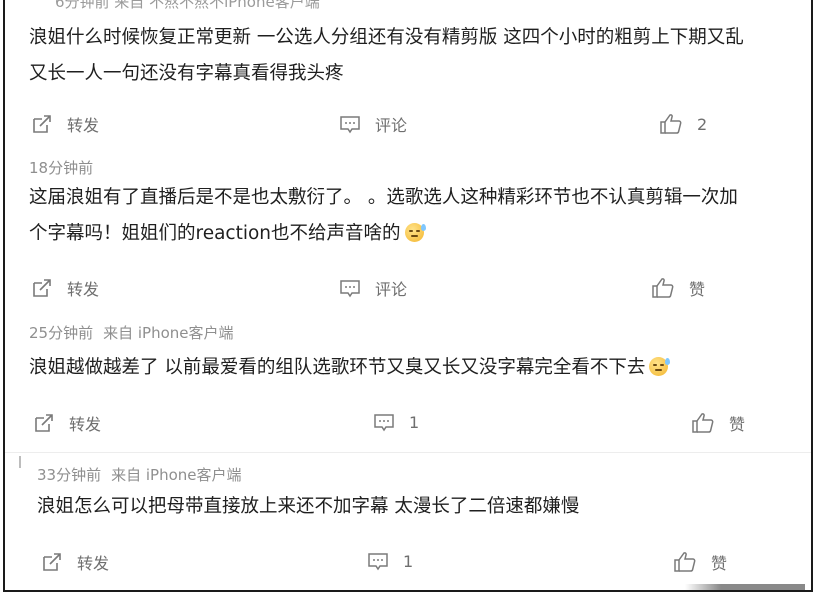 The image size is (820, 598). What do you see at coordinates (415, 232) in the screenshot?
I see `sweat-smile-emoji` at bounding box center [415, 232].